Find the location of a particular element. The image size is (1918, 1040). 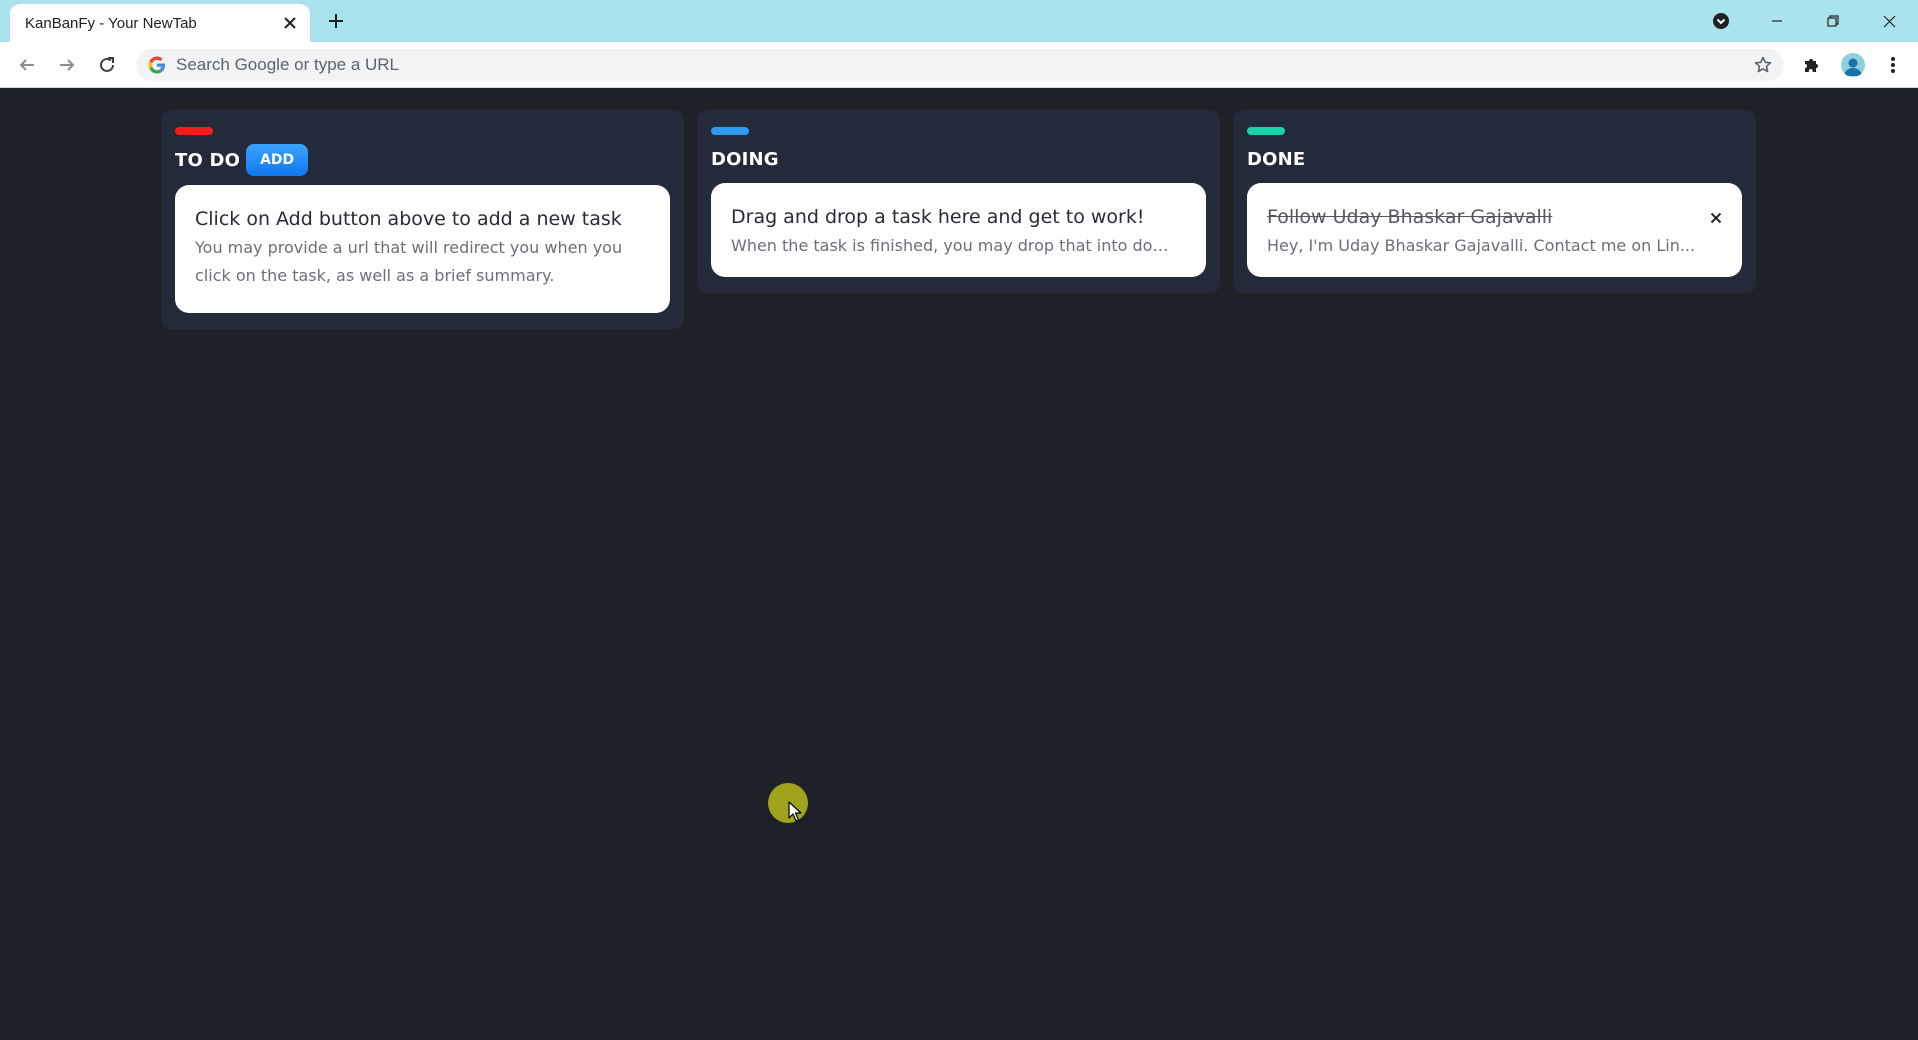

column-header: DONE is located at coordinates (1494, 159).